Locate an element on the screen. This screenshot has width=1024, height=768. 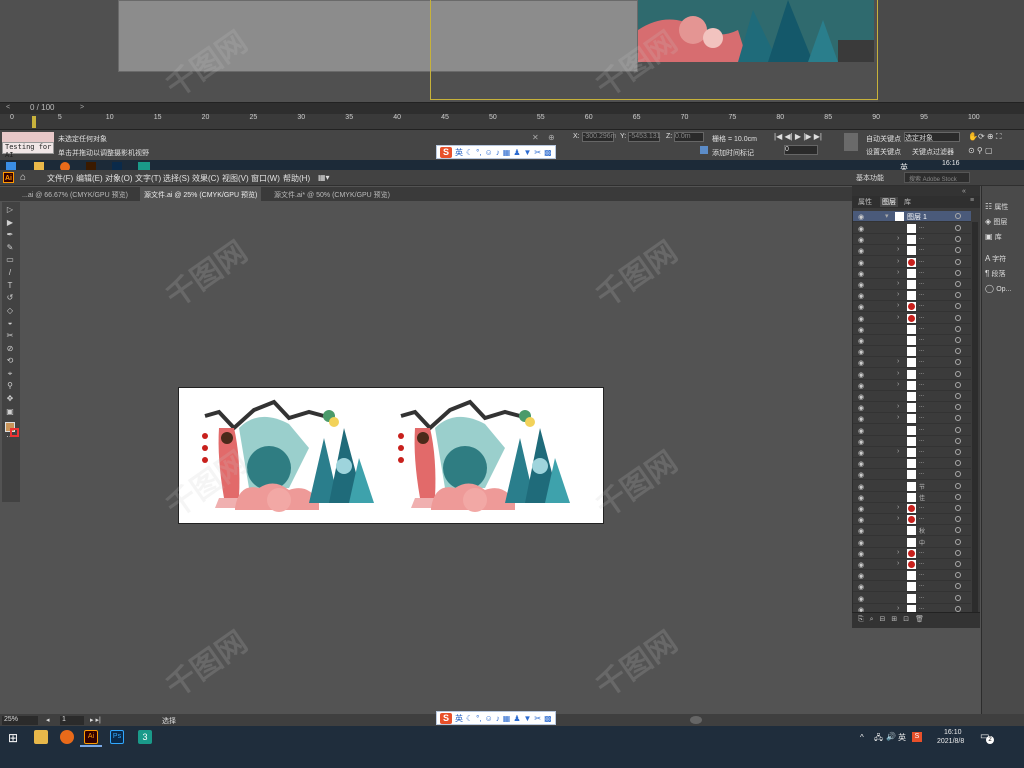
viewport-right is located at coordinates (951, 51).